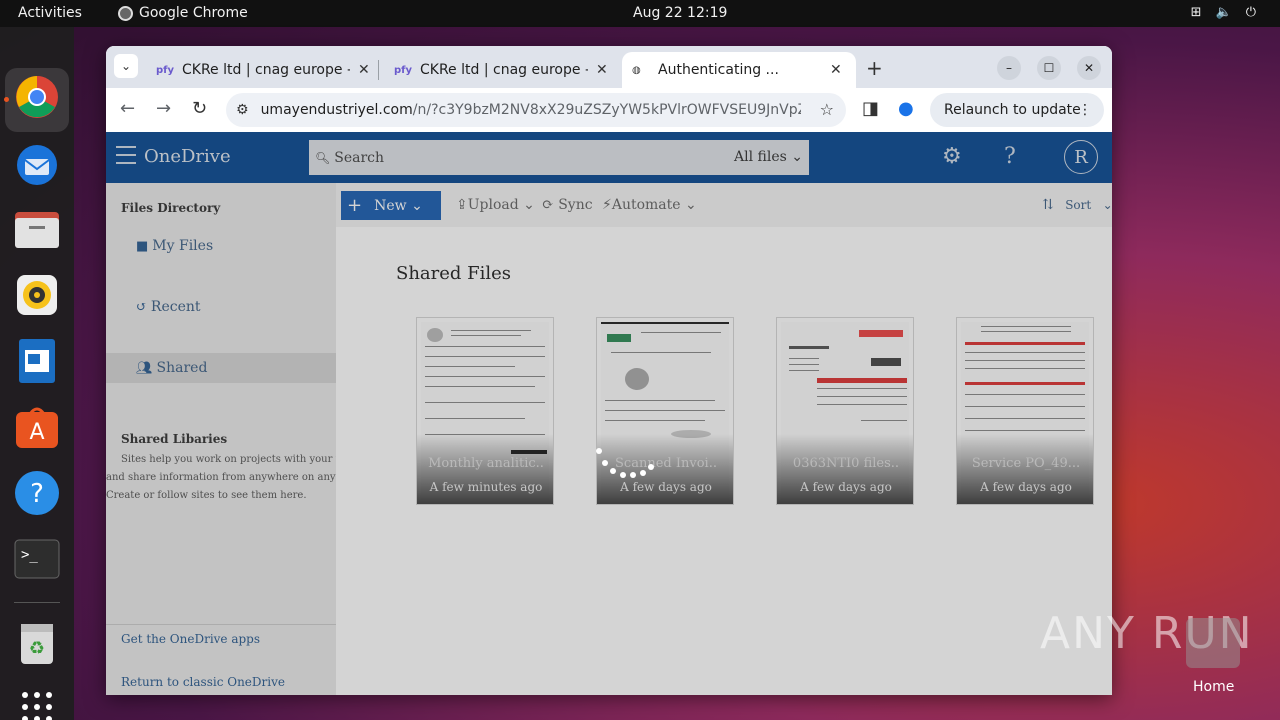 This screenshot has width=1280, height=720. Describe the element at coordinates (37, 163) in the screenshot. I see `thunderbird-icon` at that location.